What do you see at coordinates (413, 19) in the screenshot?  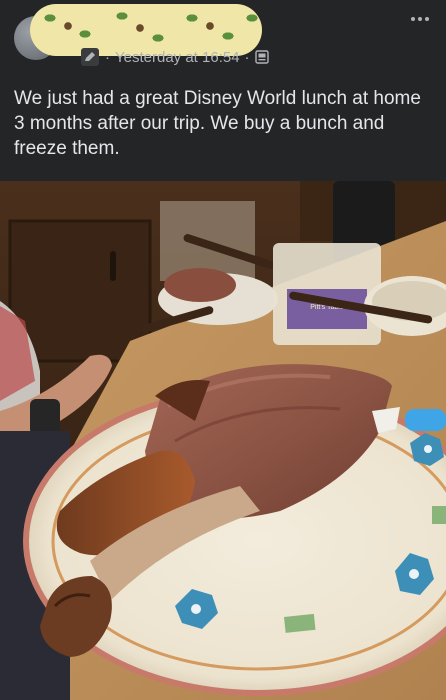 I see `more-horizontal-icon` at bounding box center [413, 19].